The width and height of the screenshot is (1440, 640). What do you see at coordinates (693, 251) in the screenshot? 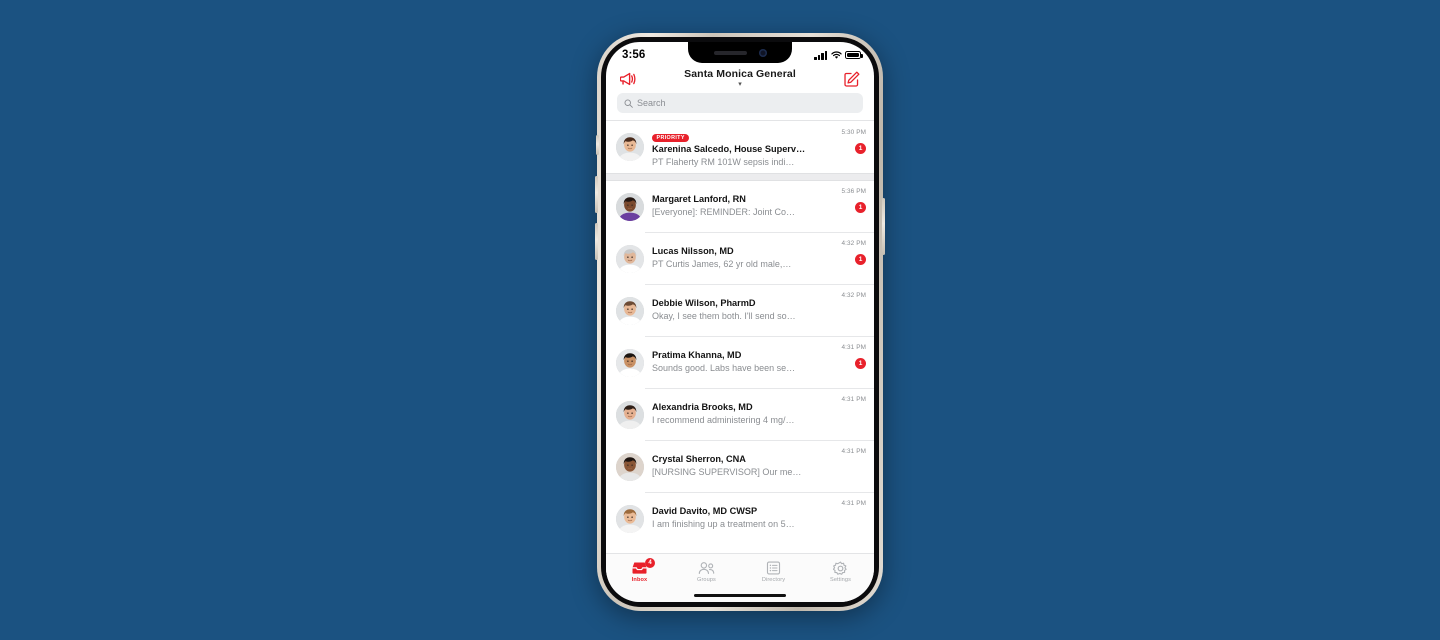
I see `sender-name: Lucas Nilsson, MD` at bounding box center [693, 251].